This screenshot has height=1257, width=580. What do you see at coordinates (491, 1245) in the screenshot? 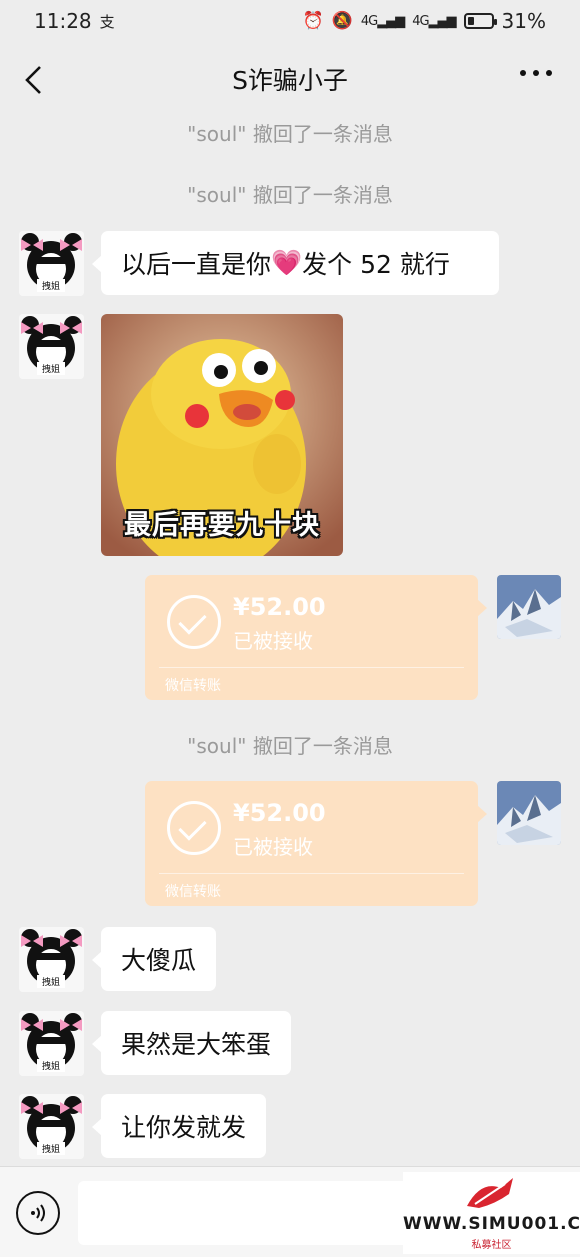
I see `watermark-subtext: 私募社区` at bounding box center [491, 1245].